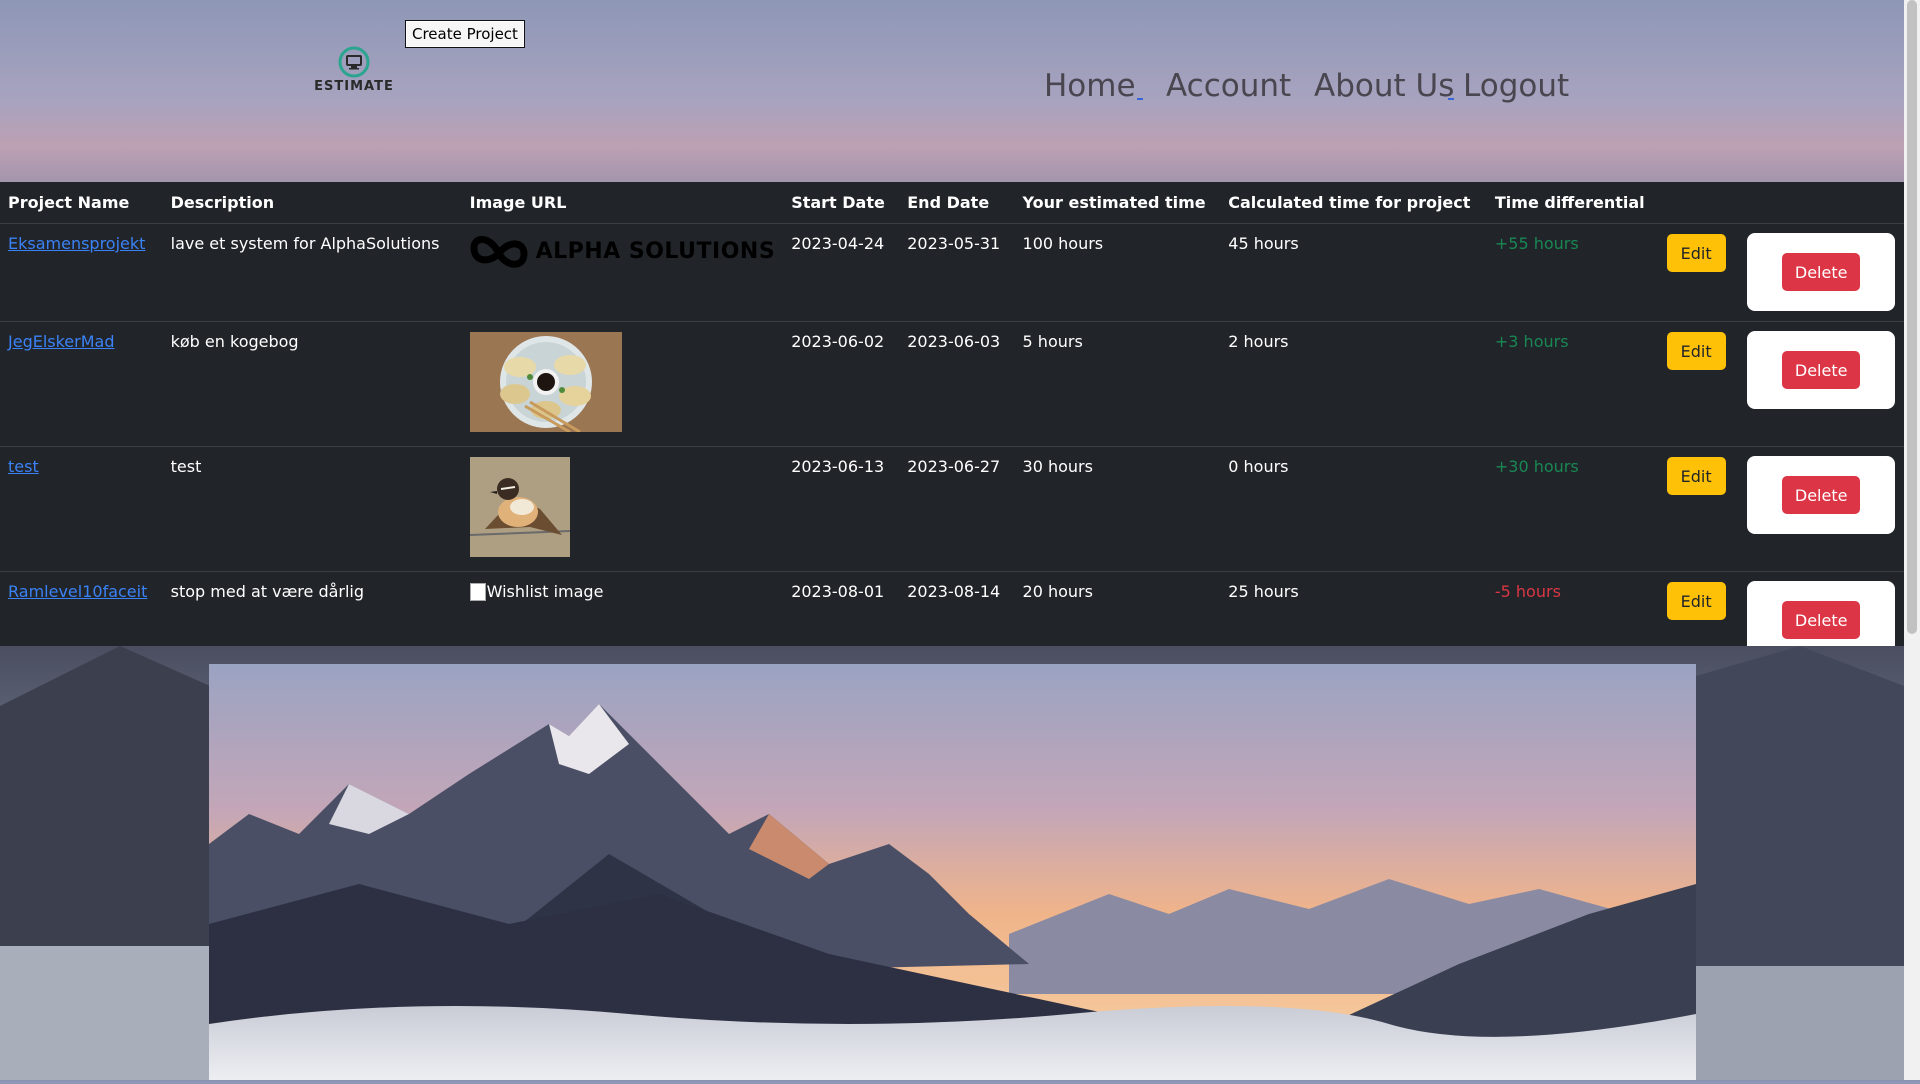 Image resolution: width=1920 pixels, height=1084 pixels. Describe the element at coordinates (1353, 384) in the screenshot. I see `calculated-time: 2 hours` at that location.